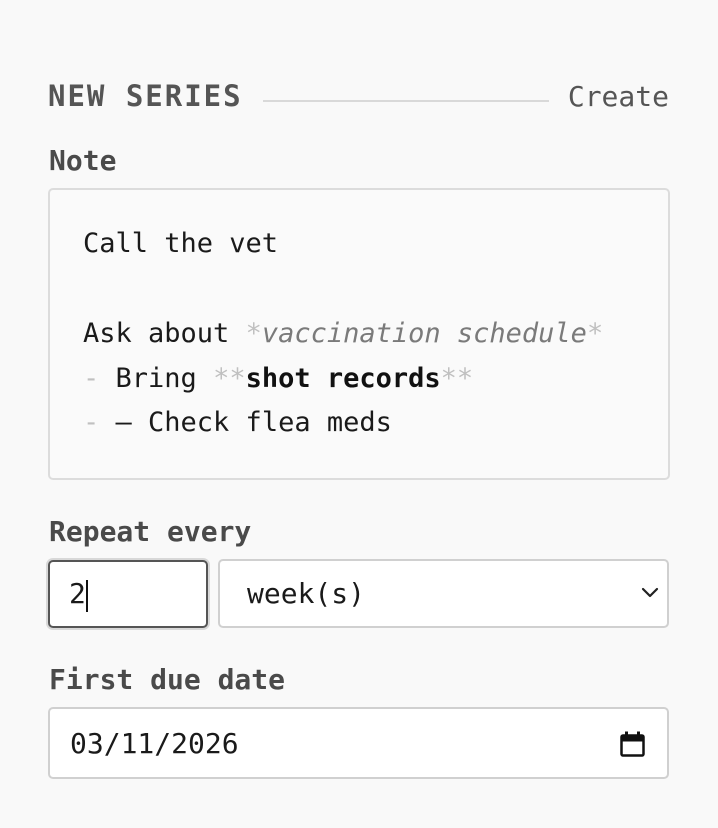 This screenshot has height=828, width=718. I want to click on header-divider, so click(405, 101).